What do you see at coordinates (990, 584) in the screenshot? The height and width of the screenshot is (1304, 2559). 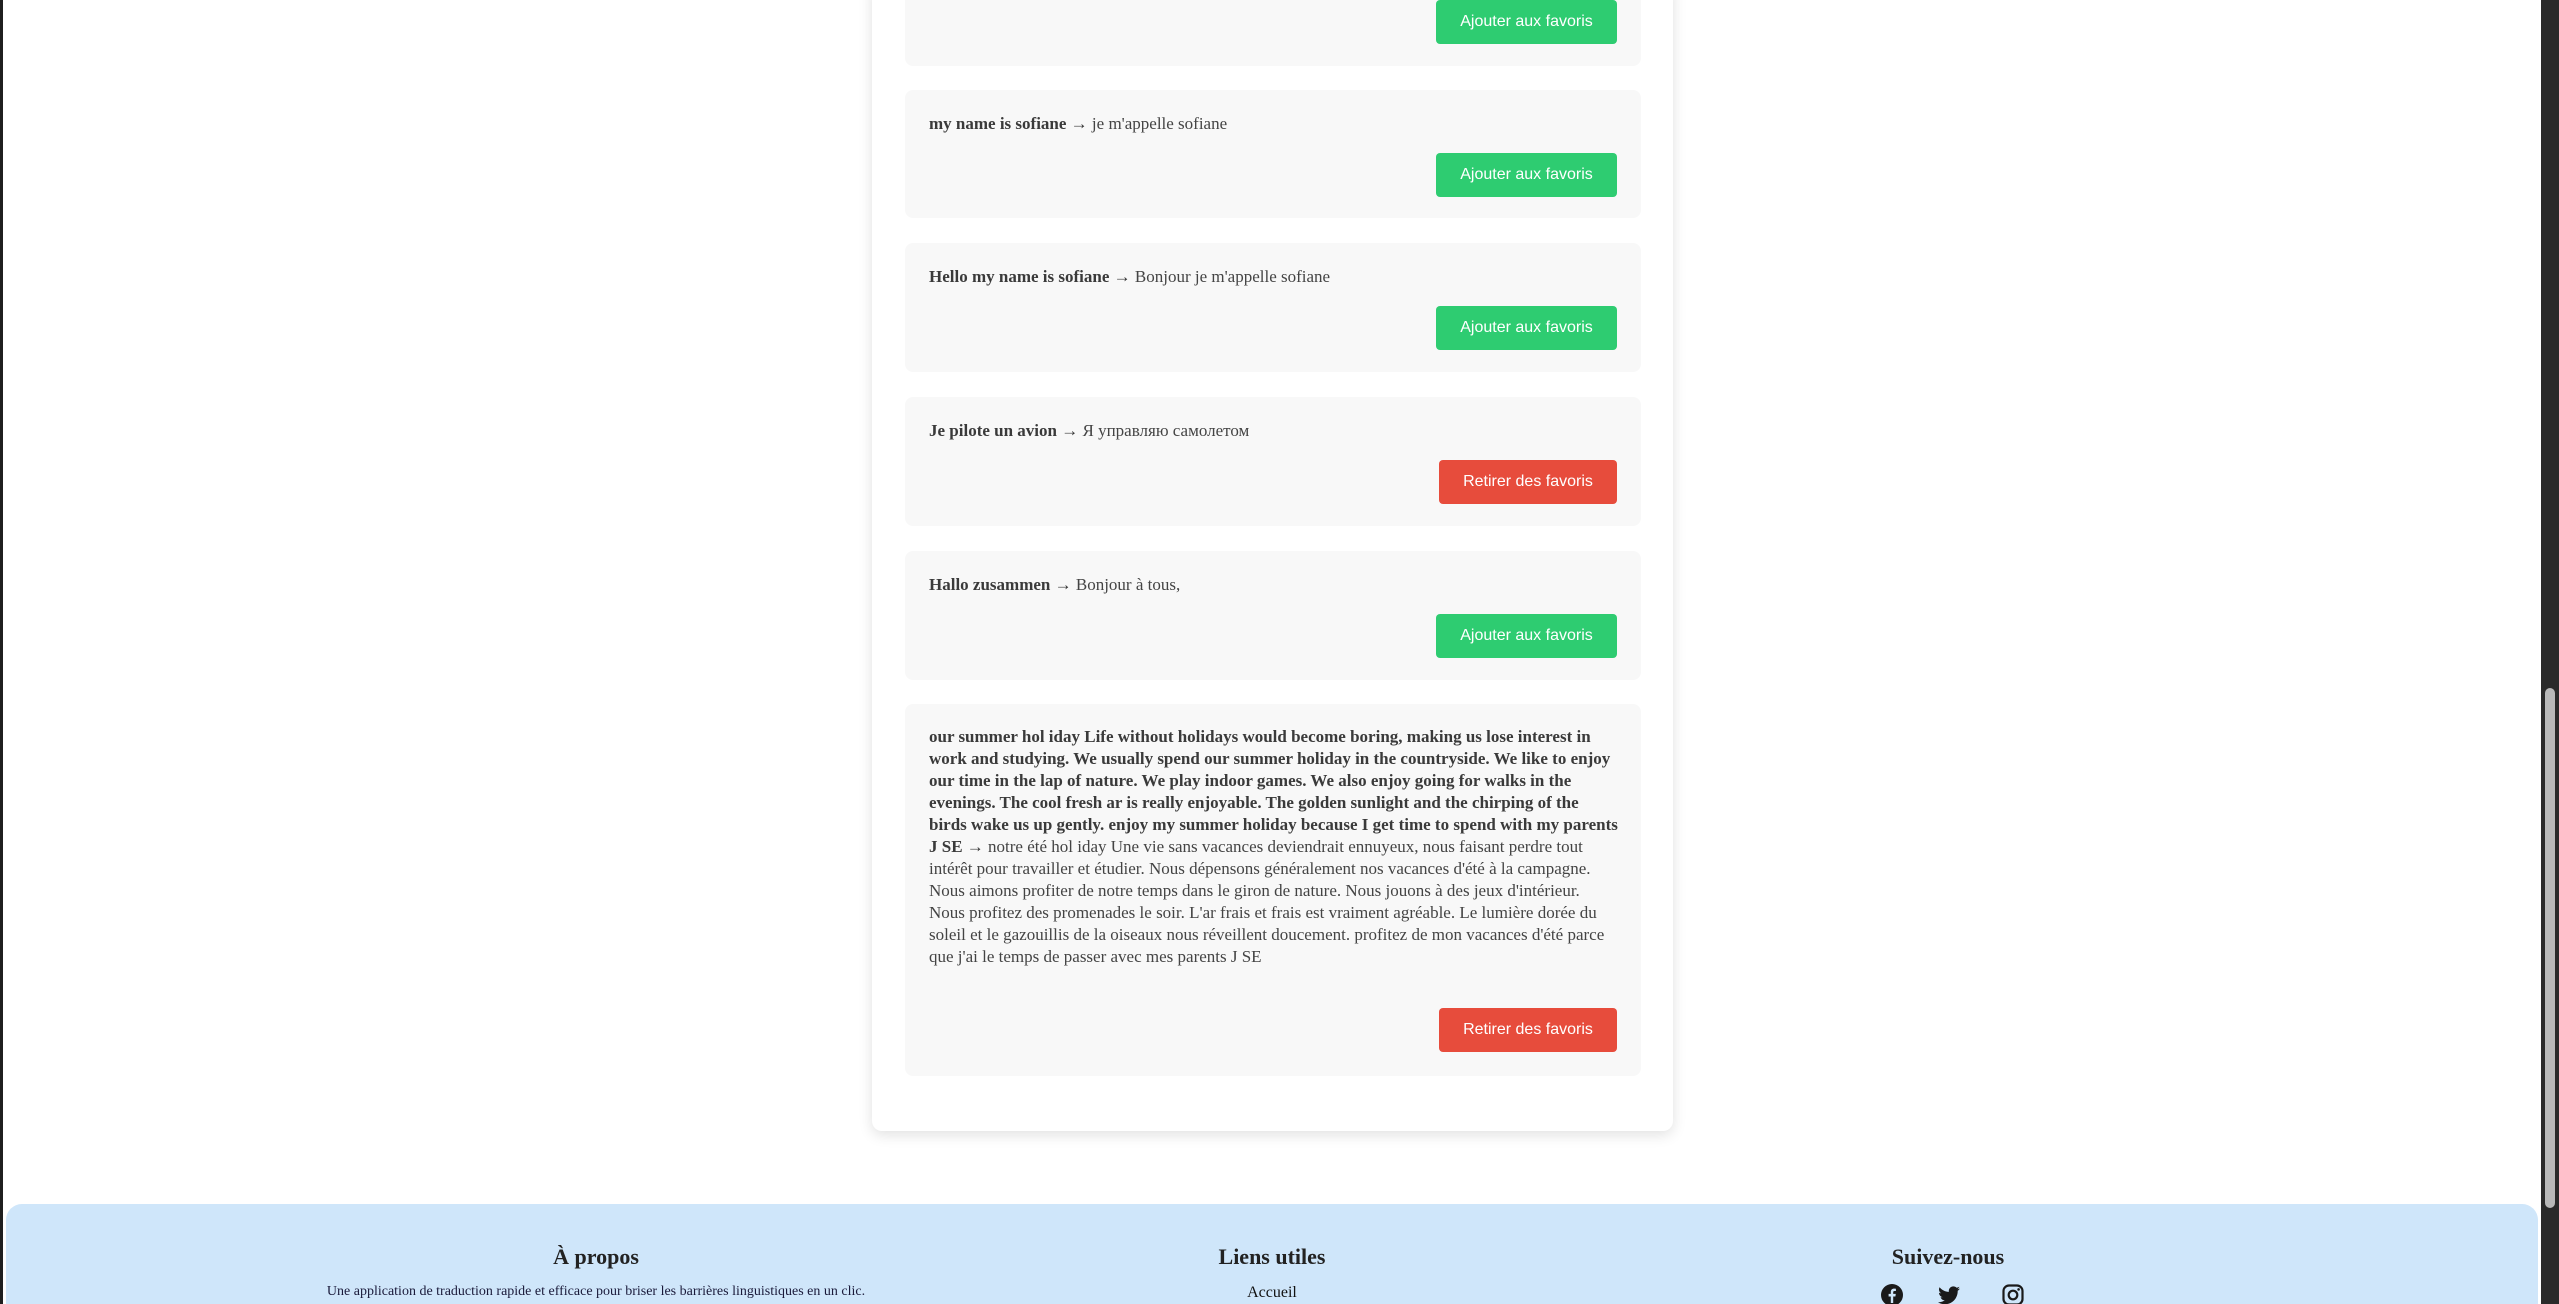 I see `source-text: Hallo zusammen` at bounding box center [990, 584].